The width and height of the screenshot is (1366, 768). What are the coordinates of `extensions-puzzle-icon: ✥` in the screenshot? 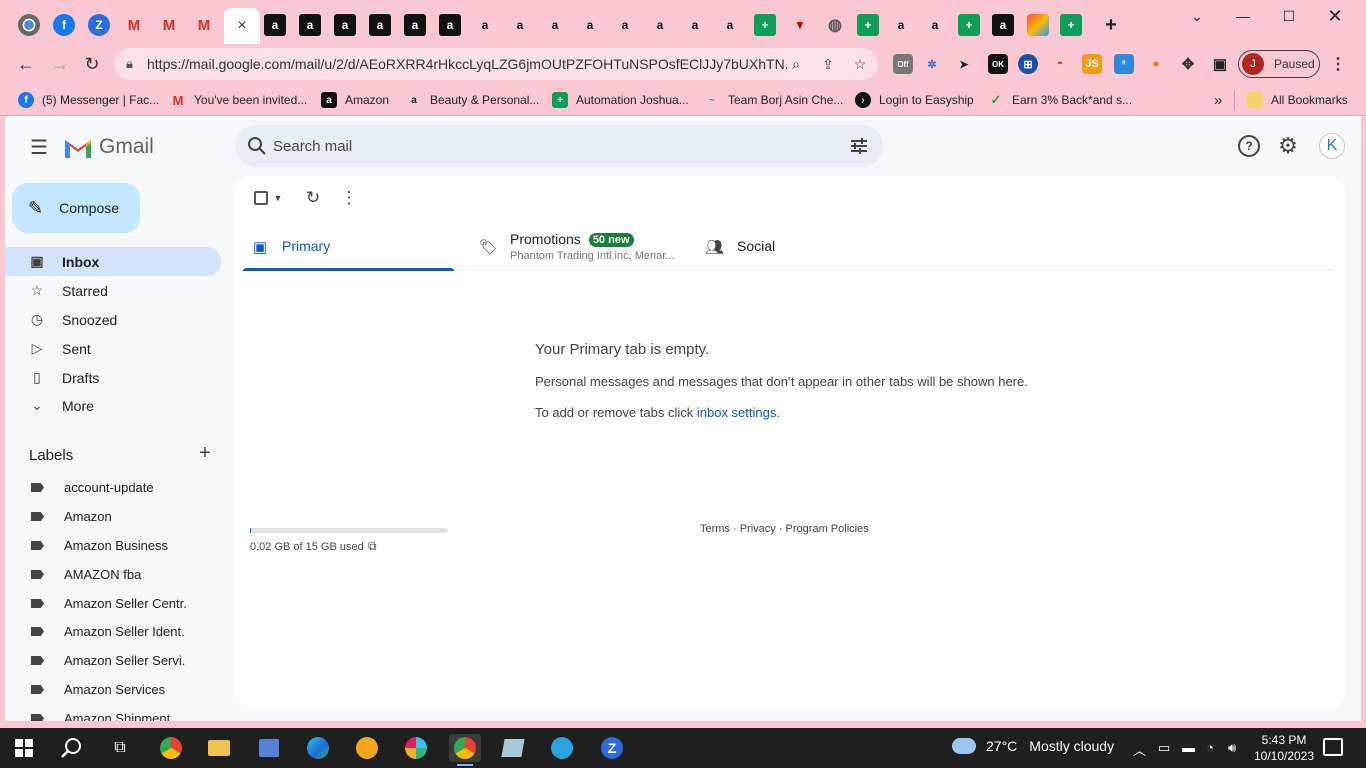 It's located at (1188, 64).